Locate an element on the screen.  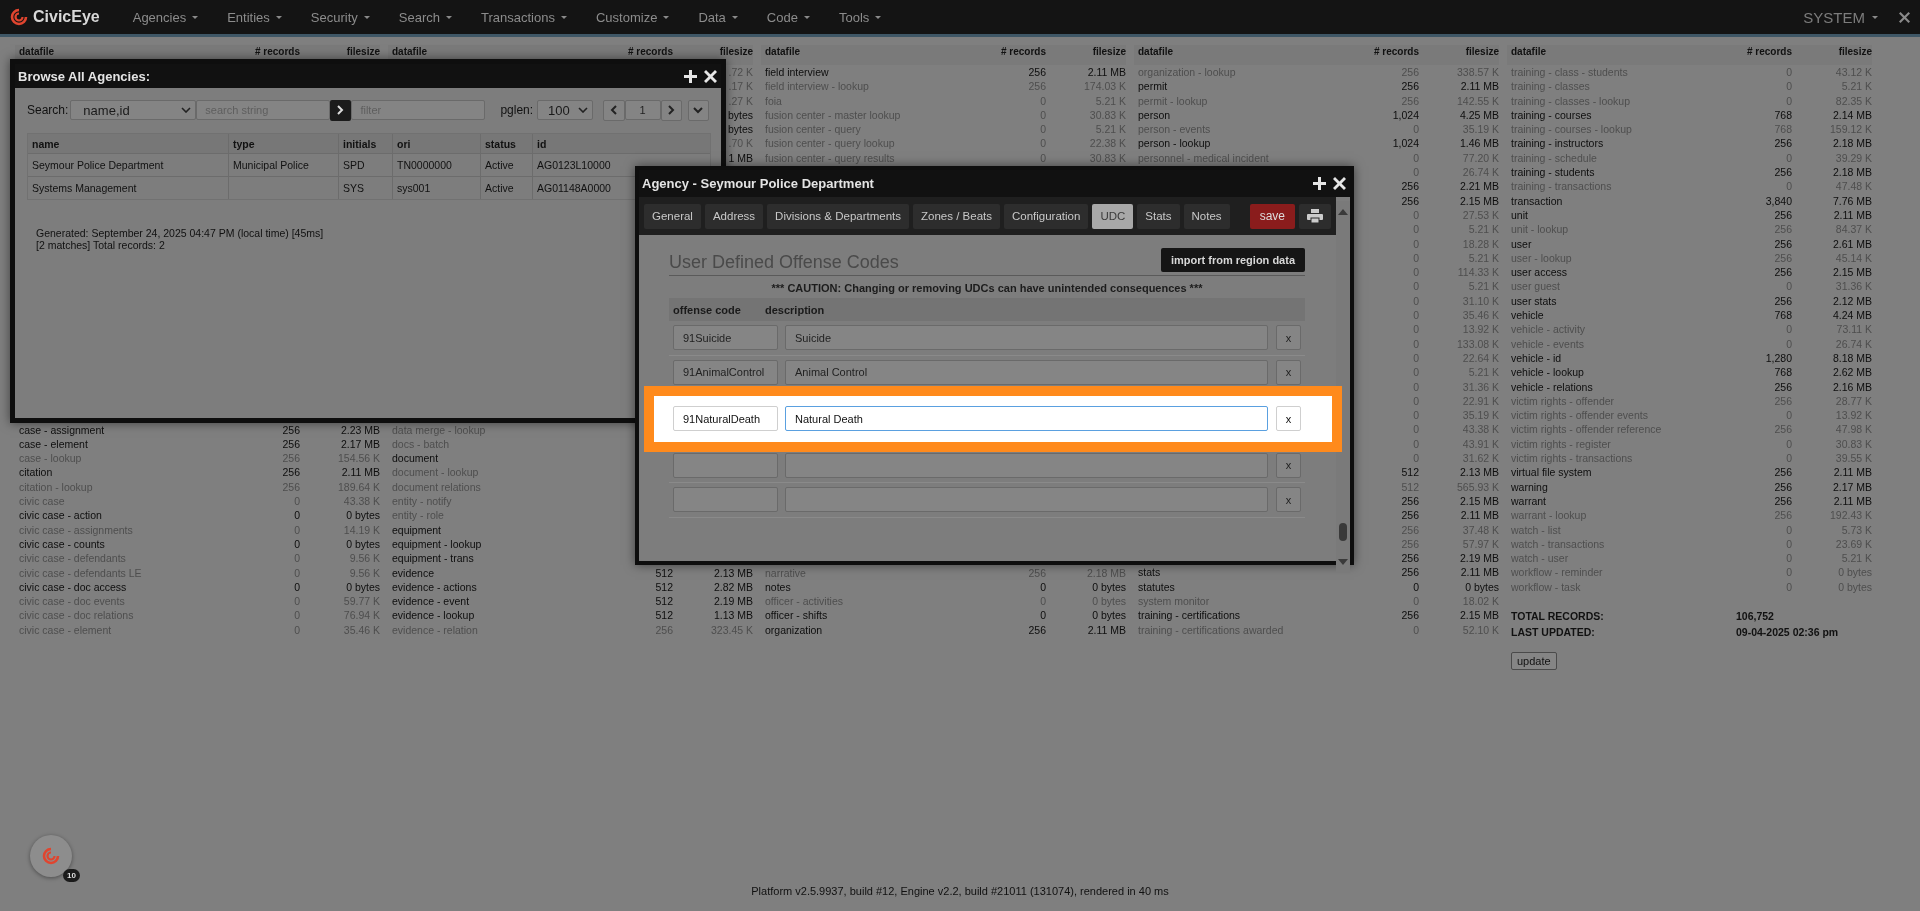
page-length-select: 100 is located at coordinates (565, 110).